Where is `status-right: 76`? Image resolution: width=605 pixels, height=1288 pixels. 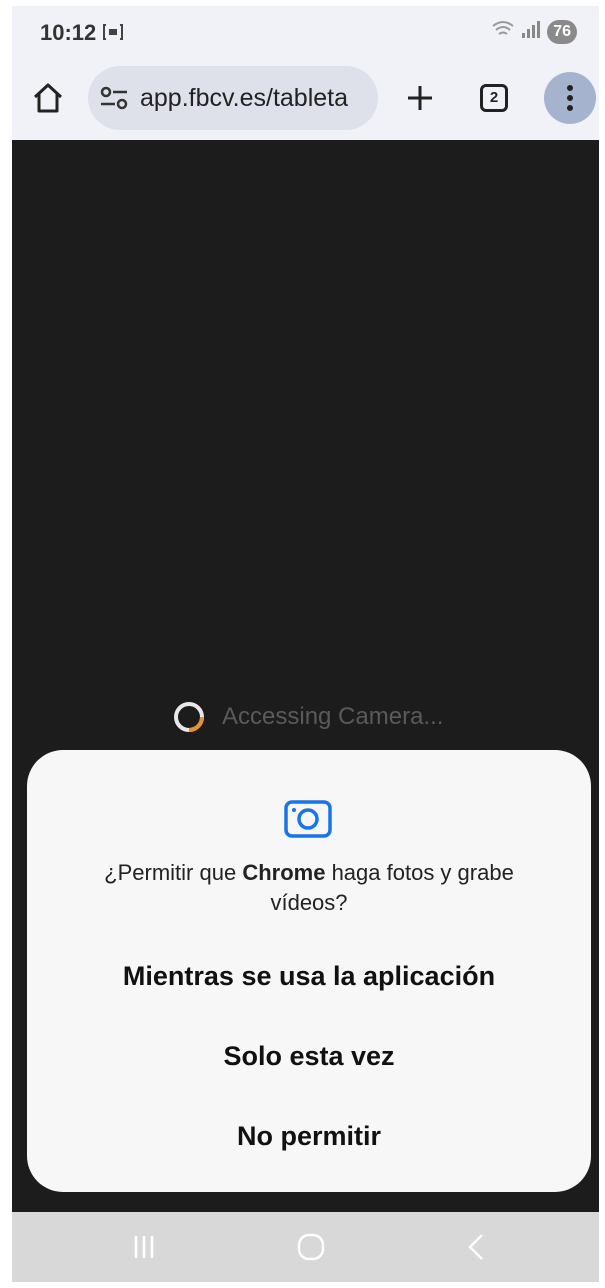
status-right: 76 is located at coordinates (534, 31).